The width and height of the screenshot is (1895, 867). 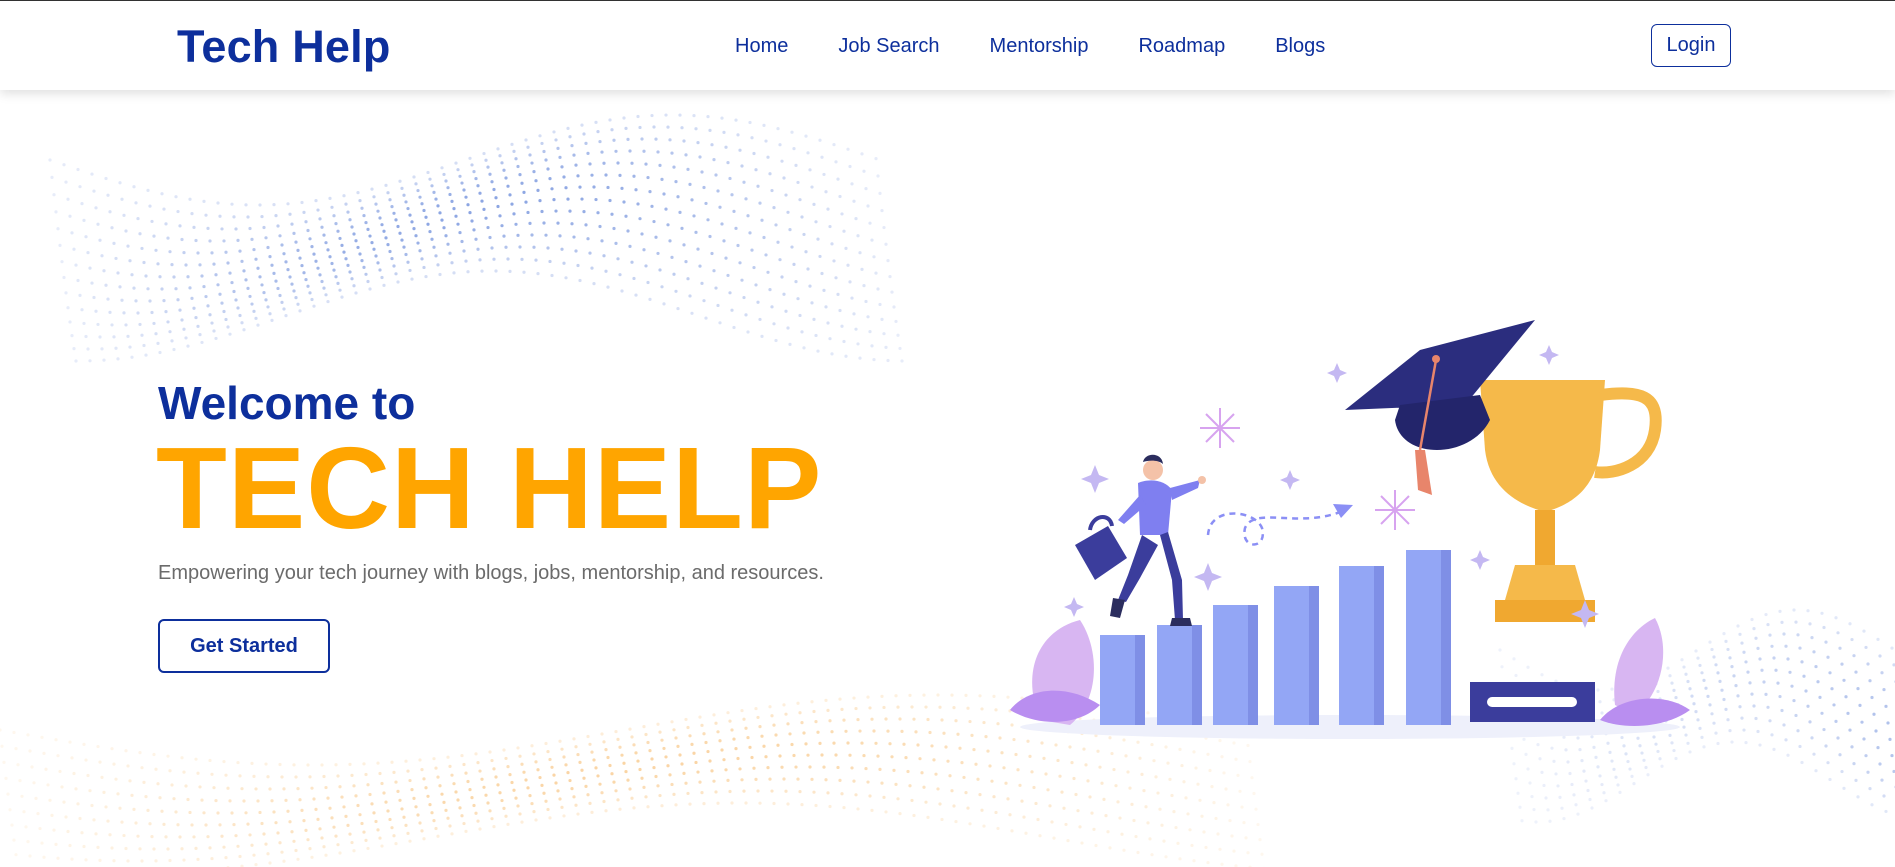 What do you see at coordinates (244, 646) in the screenshot?
I see `get-started-button: Get Started` at bounding box center [244, 646].